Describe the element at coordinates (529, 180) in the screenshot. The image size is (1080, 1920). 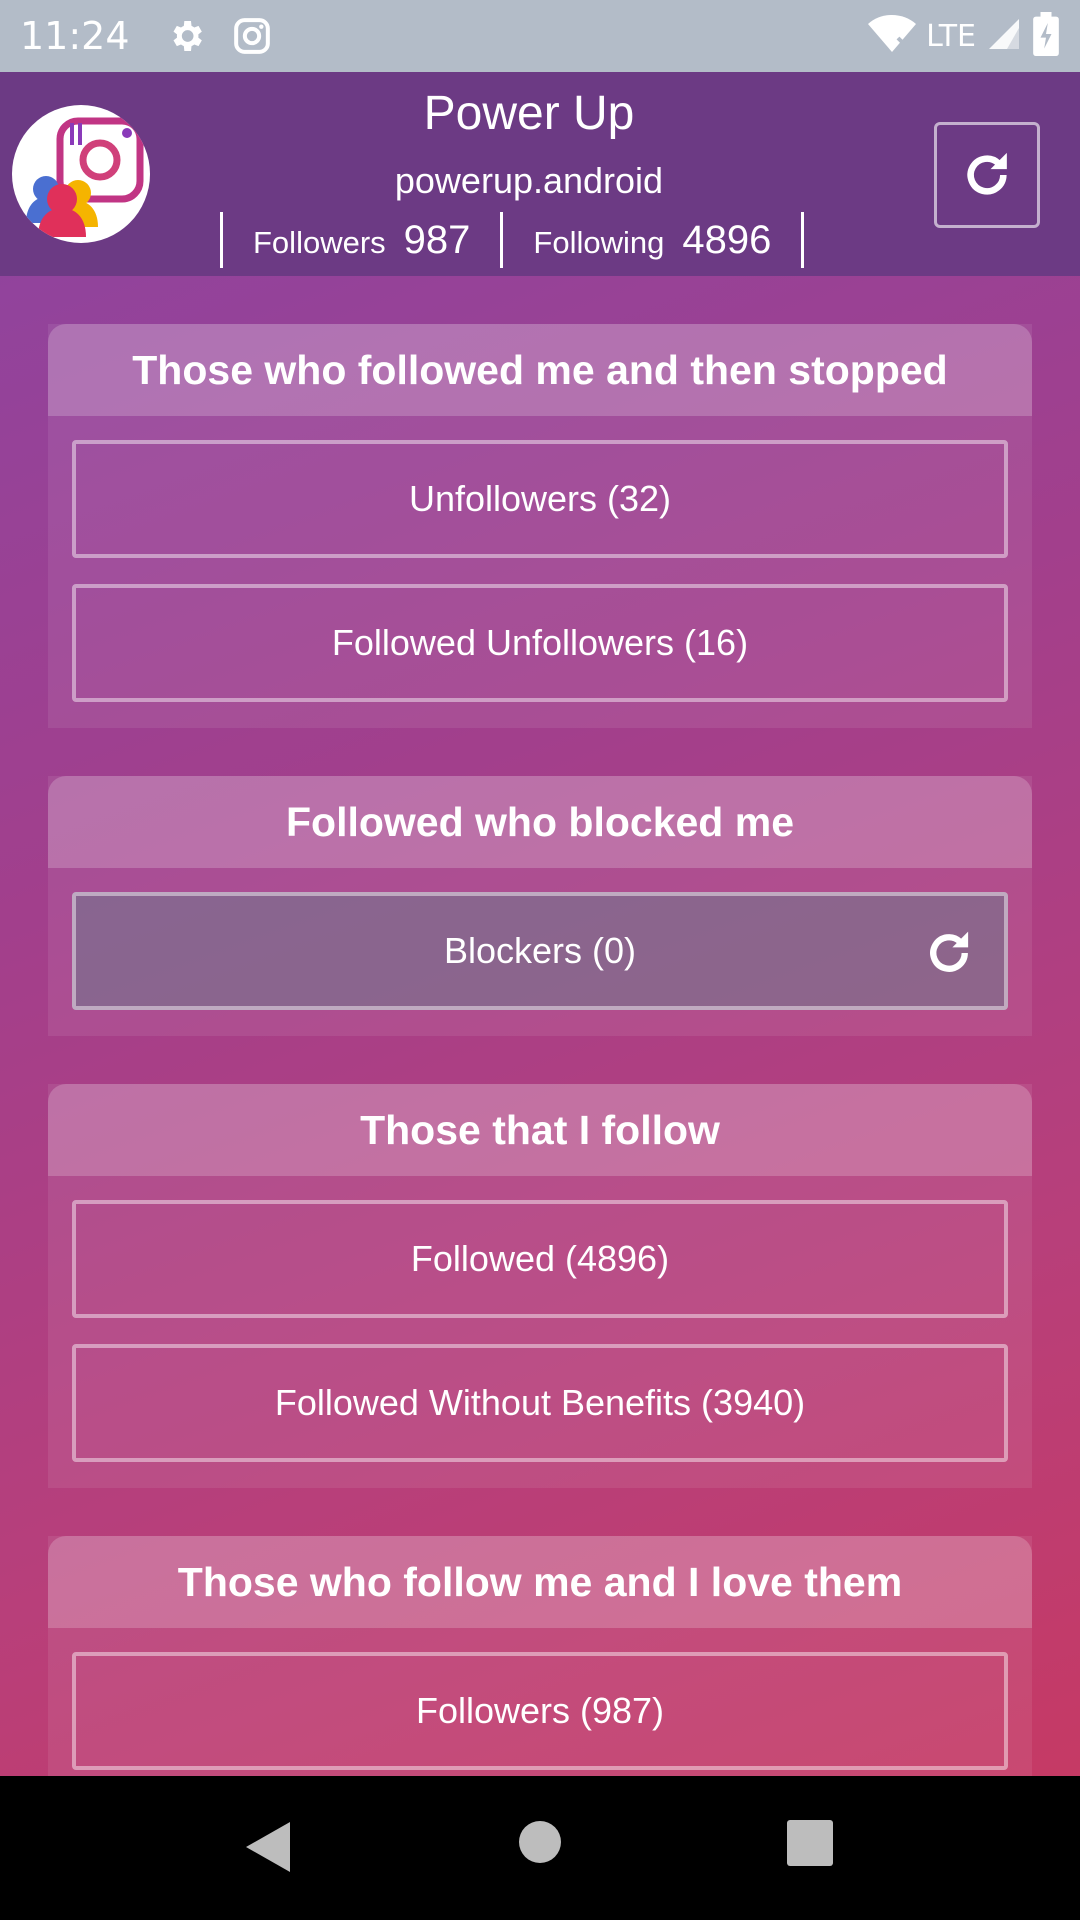
I see `account-username: powerup.android` at that location.